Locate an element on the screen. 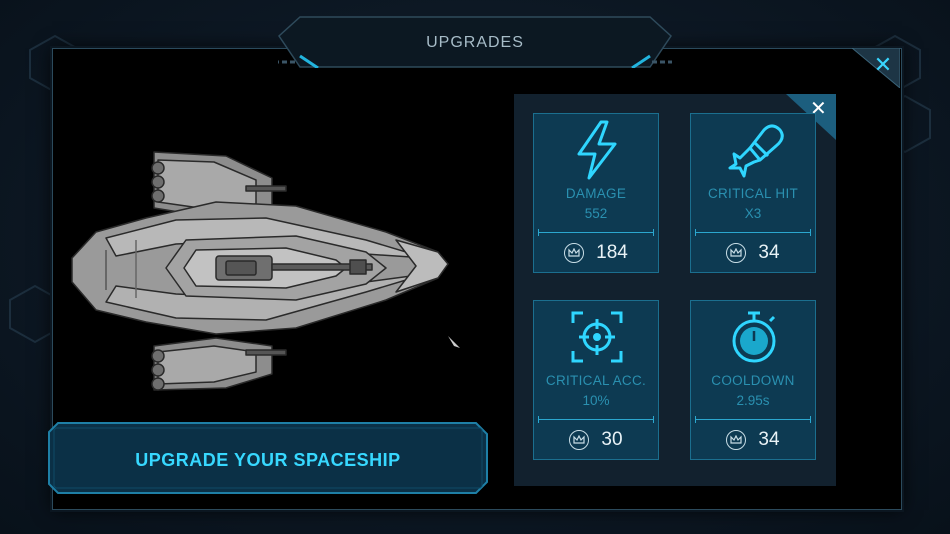 The image size is (950, 534). close-button: ✕ is located at coordinates (876, 68).